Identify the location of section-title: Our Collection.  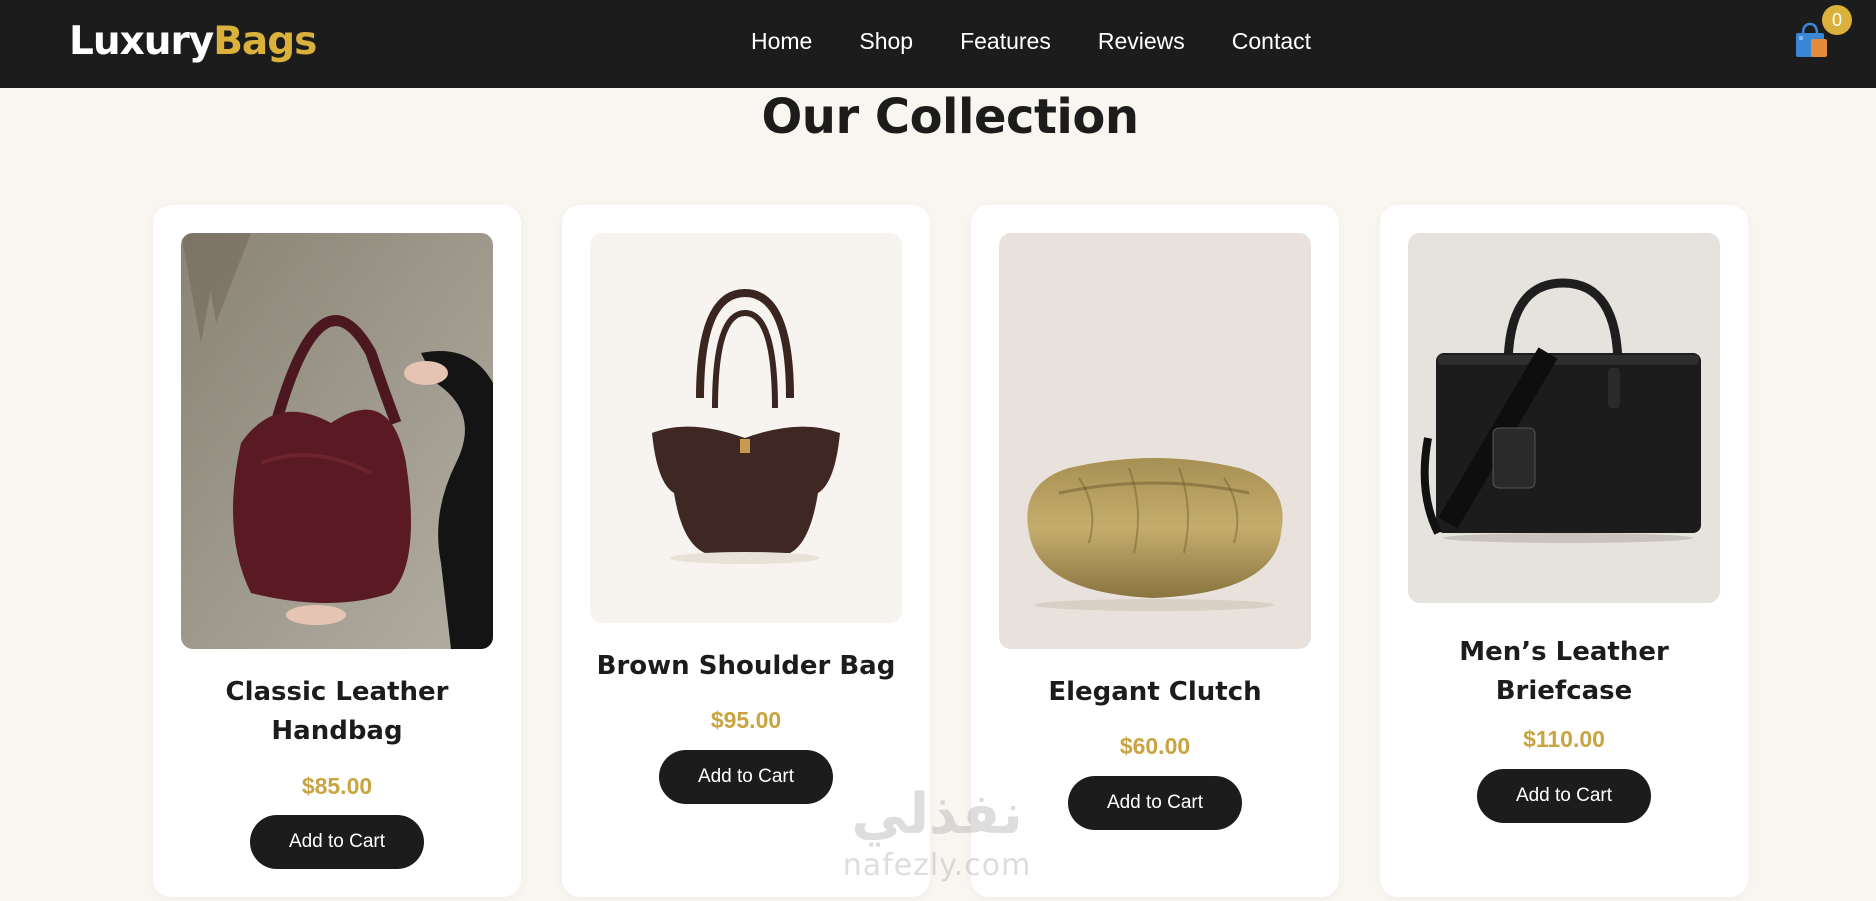
(950, 117).